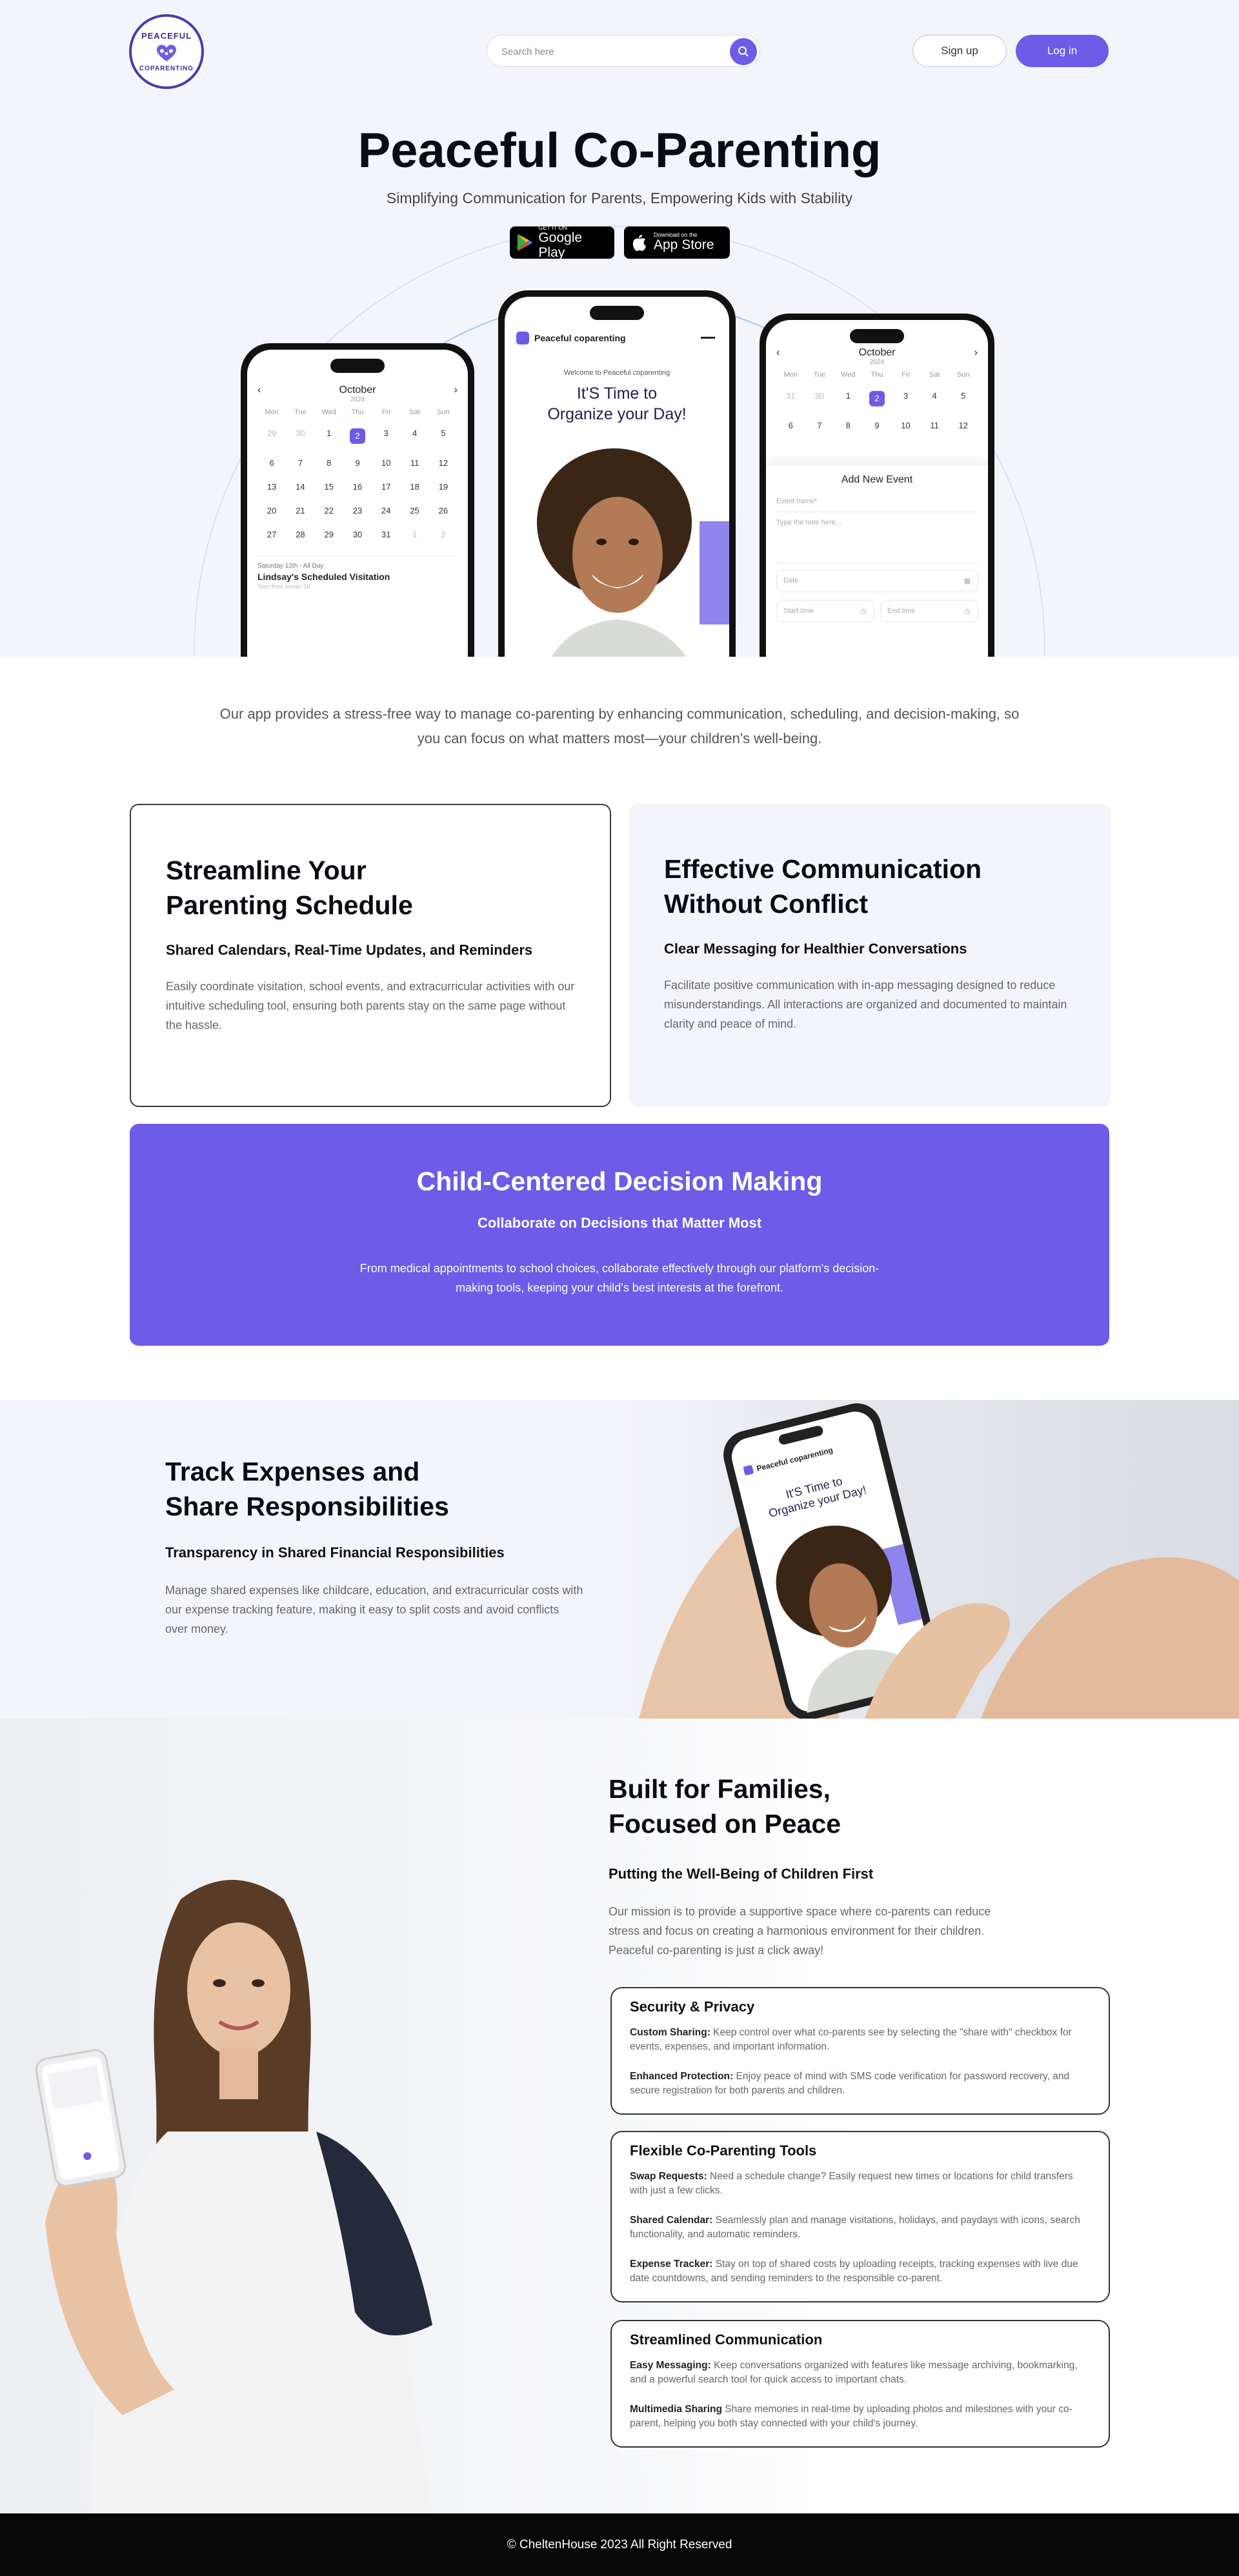  What do you see at coordinates (877, 501) in the screenshot?
I see `event-name-field: Event name*` at bounding box center [877, 501].